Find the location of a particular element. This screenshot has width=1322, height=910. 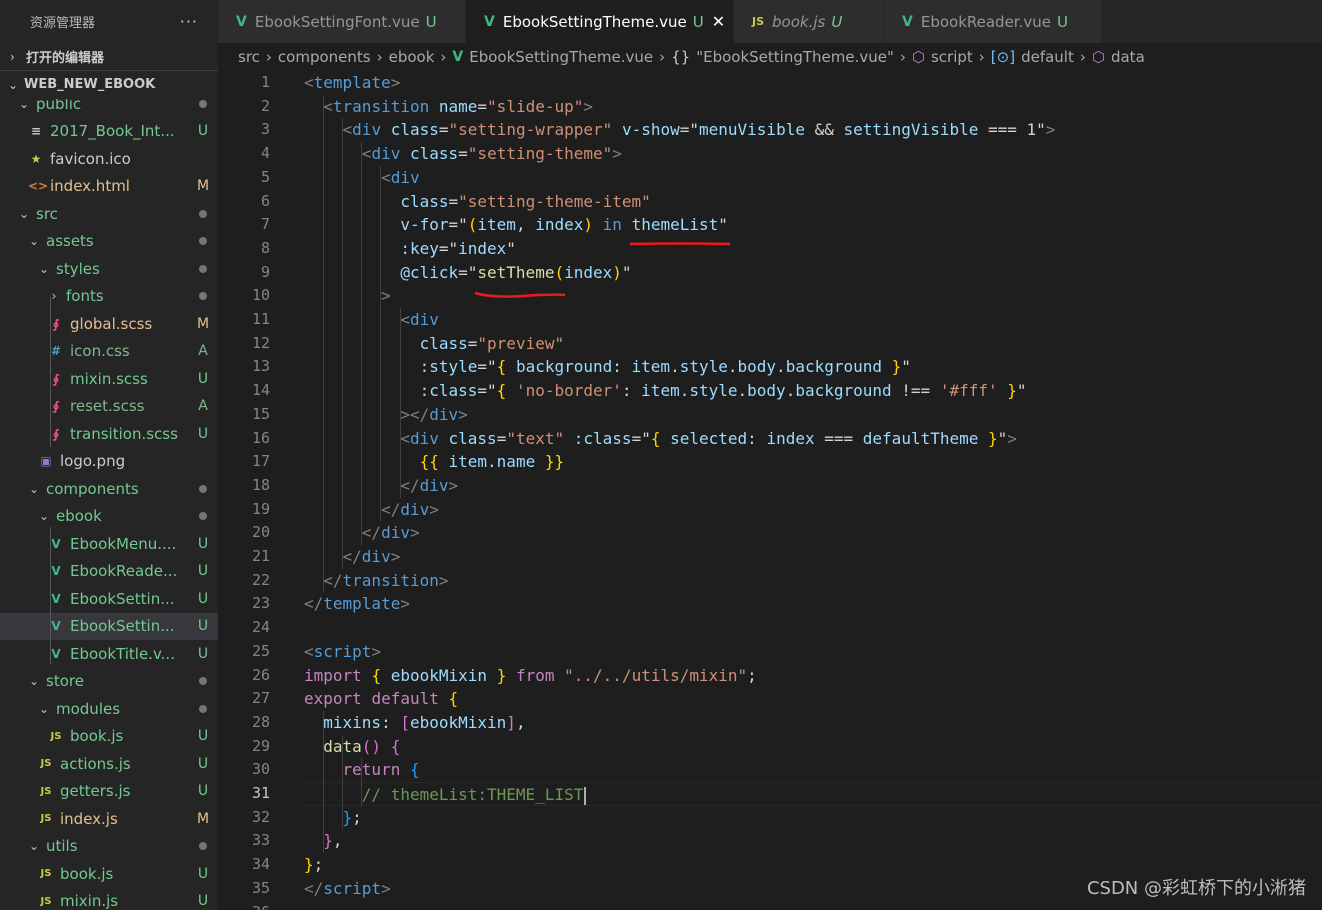

project-section: ⌄ WEB_NEW_EBOOK is located at coordinates (109, 84).